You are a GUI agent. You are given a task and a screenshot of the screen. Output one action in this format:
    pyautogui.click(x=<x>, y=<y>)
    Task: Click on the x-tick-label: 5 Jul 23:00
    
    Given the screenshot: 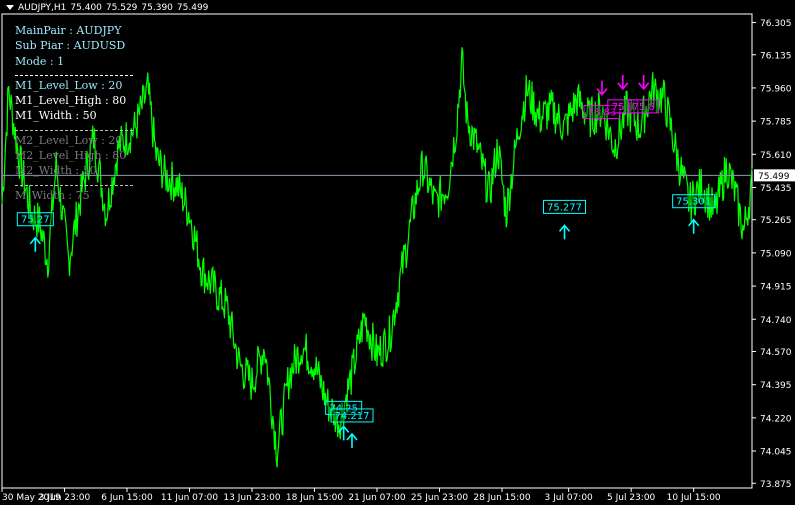 What is the action you would take?
    pyautogui.click(x=631, y=498)
    